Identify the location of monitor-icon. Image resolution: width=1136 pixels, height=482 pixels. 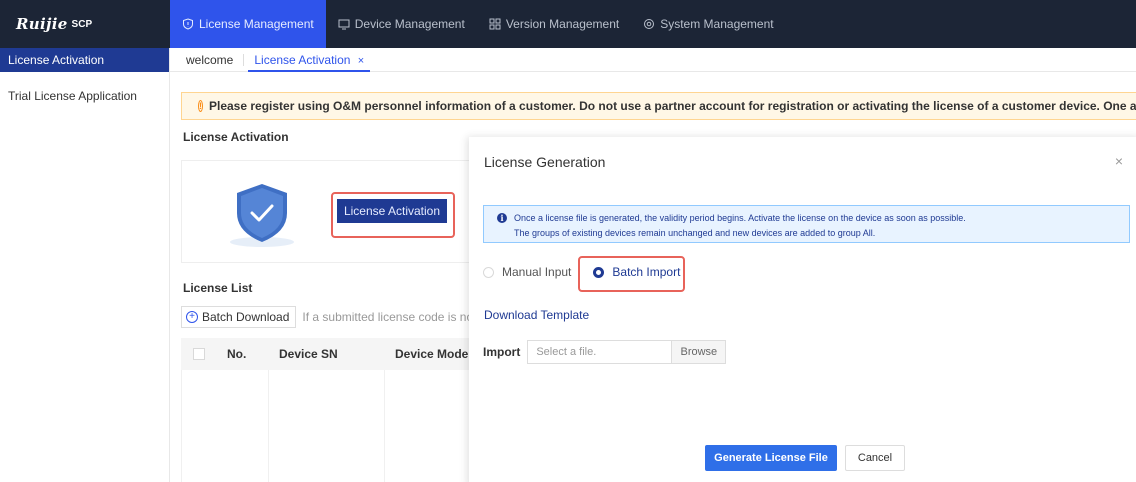
(344, 24).